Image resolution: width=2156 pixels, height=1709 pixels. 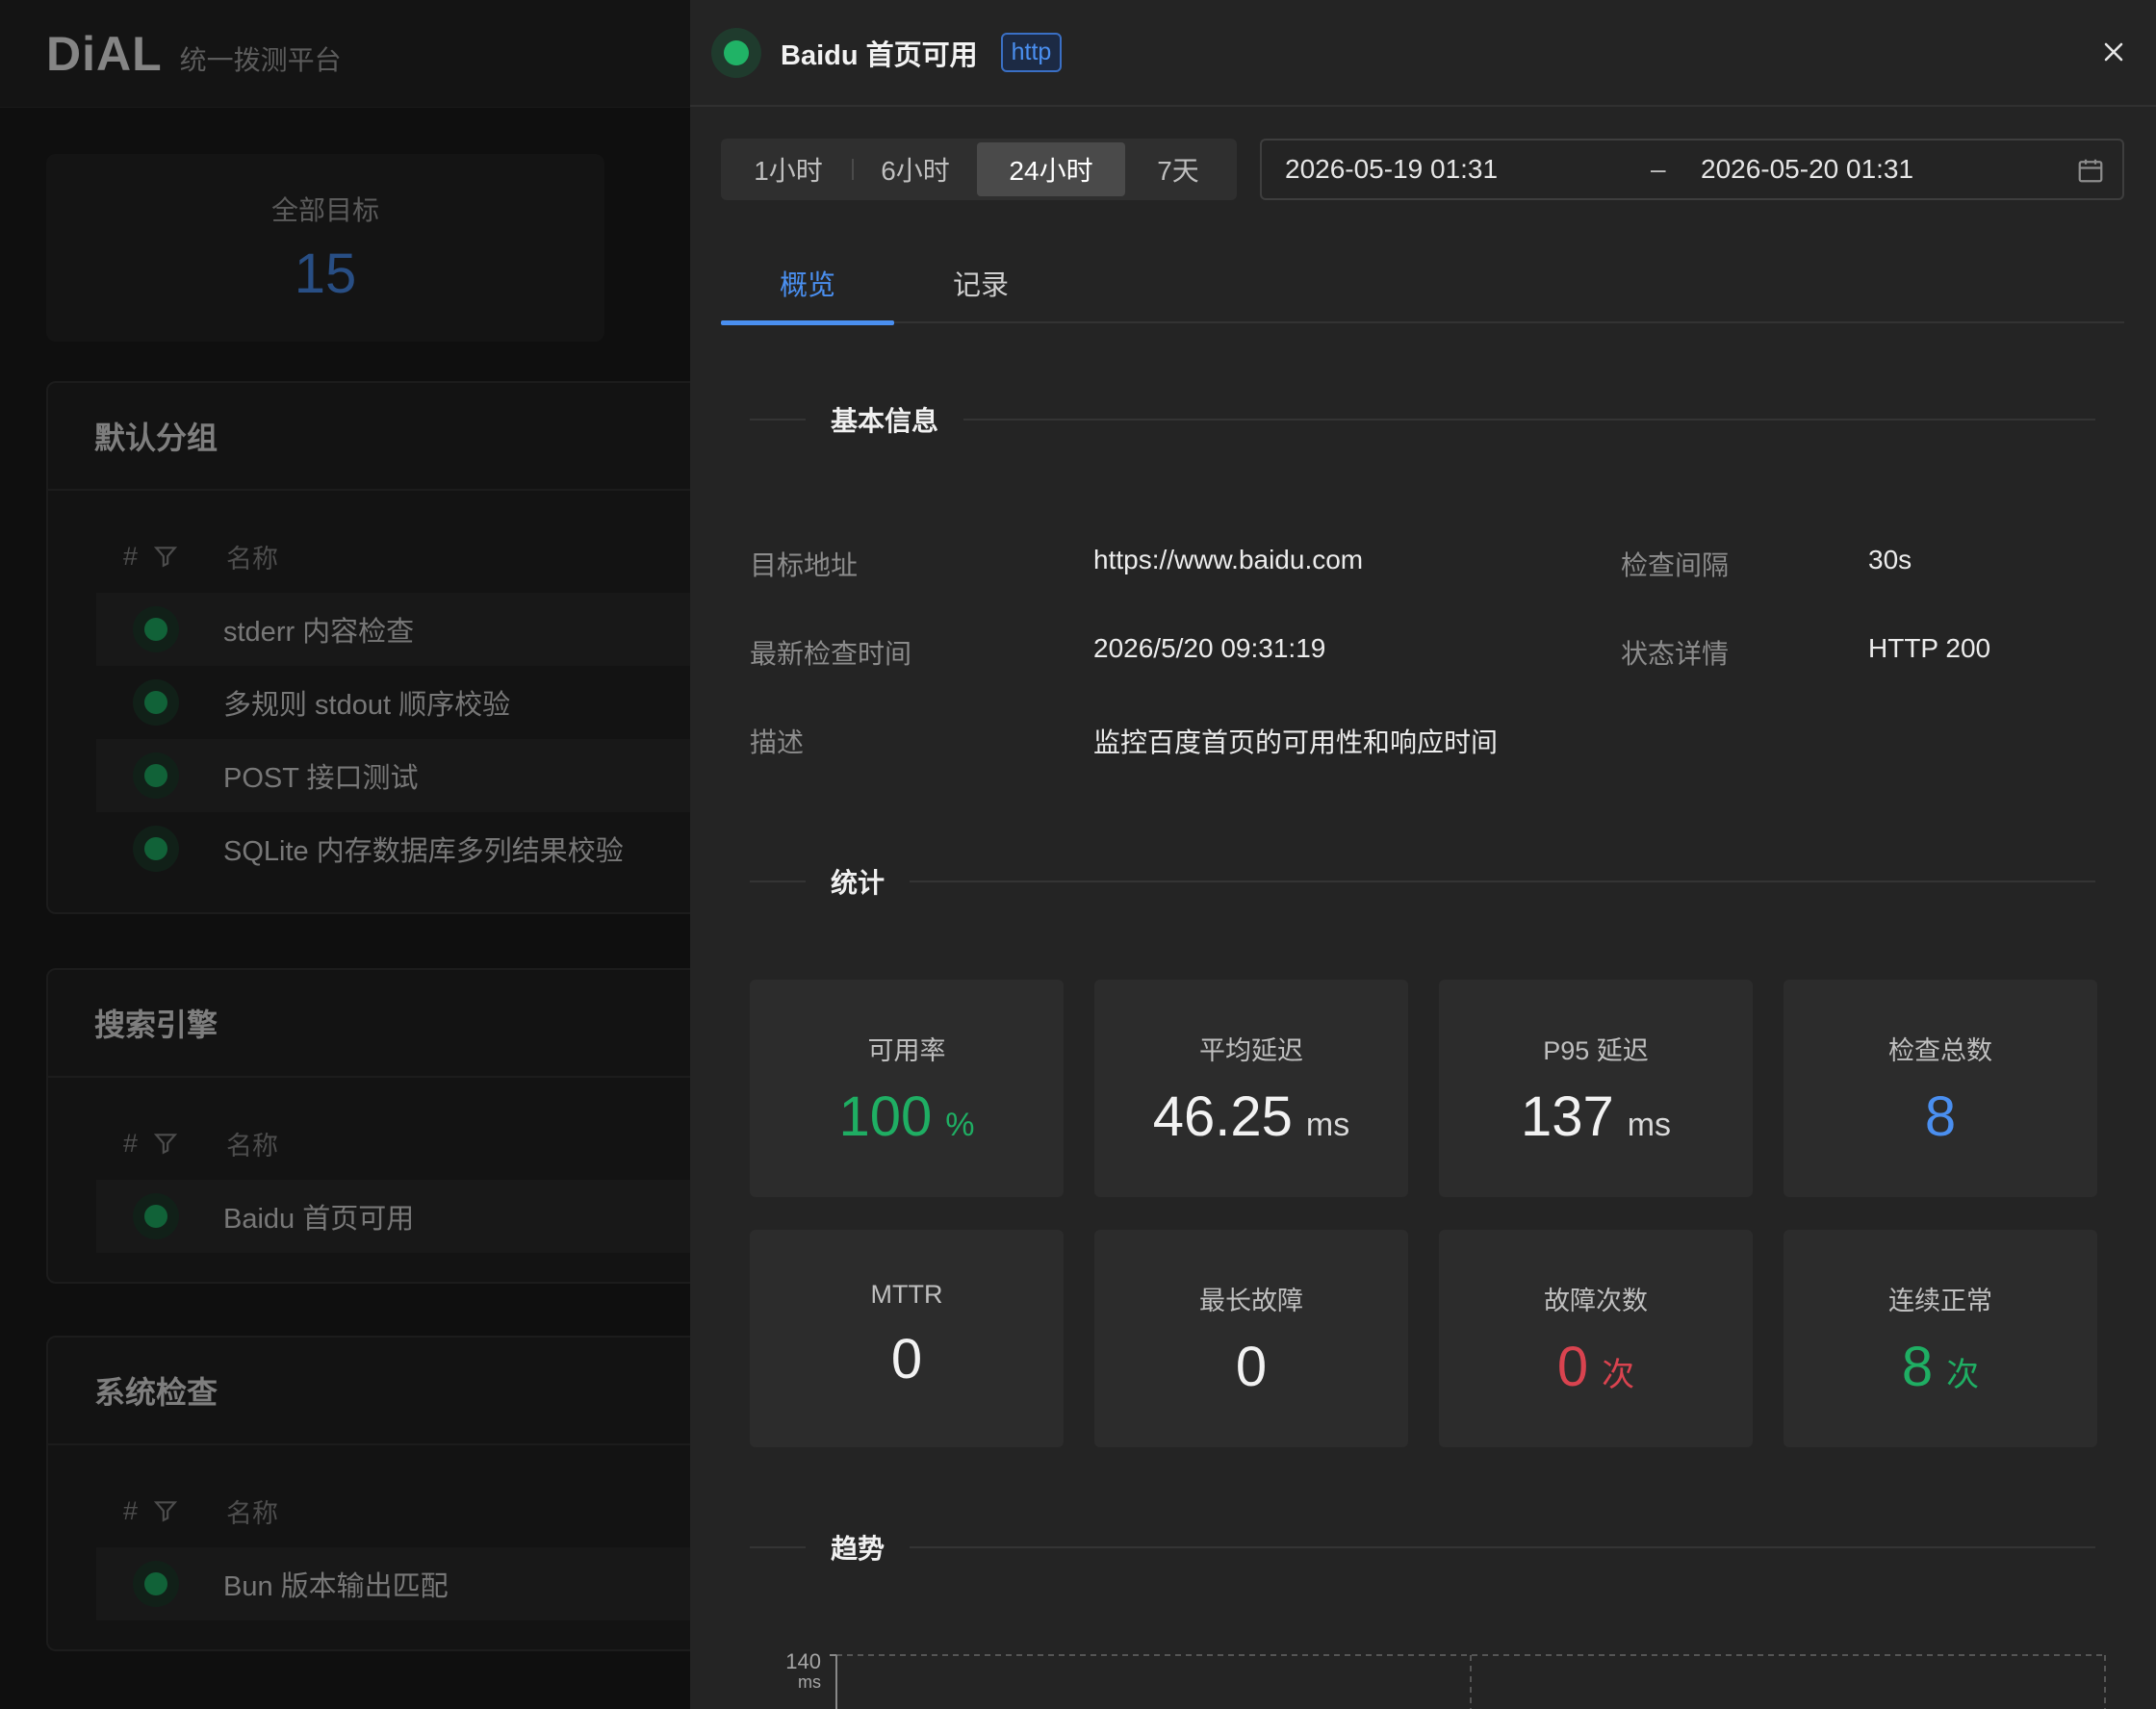 I want to click on stat-label: MTTR, so click(x=906, y=1294).